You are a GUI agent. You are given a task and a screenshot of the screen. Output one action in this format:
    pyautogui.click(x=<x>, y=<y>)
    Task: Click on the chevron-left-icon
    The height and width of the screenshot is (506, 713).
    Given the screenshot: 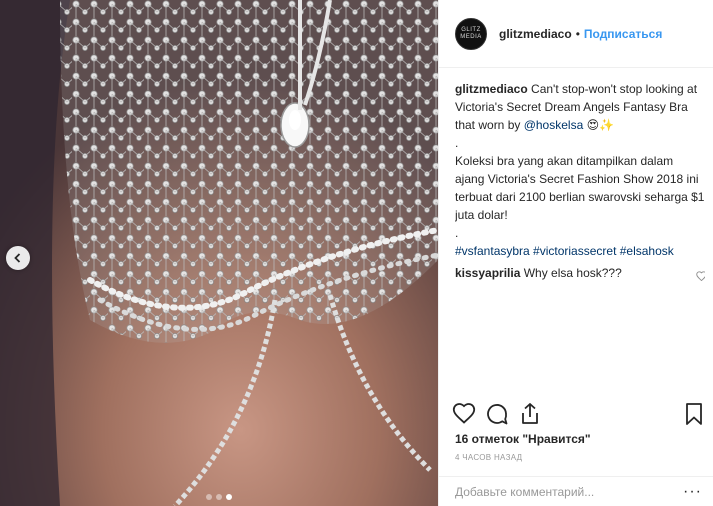 What is the action you would take?
    pyautogui.click(x=17, y=258)
    